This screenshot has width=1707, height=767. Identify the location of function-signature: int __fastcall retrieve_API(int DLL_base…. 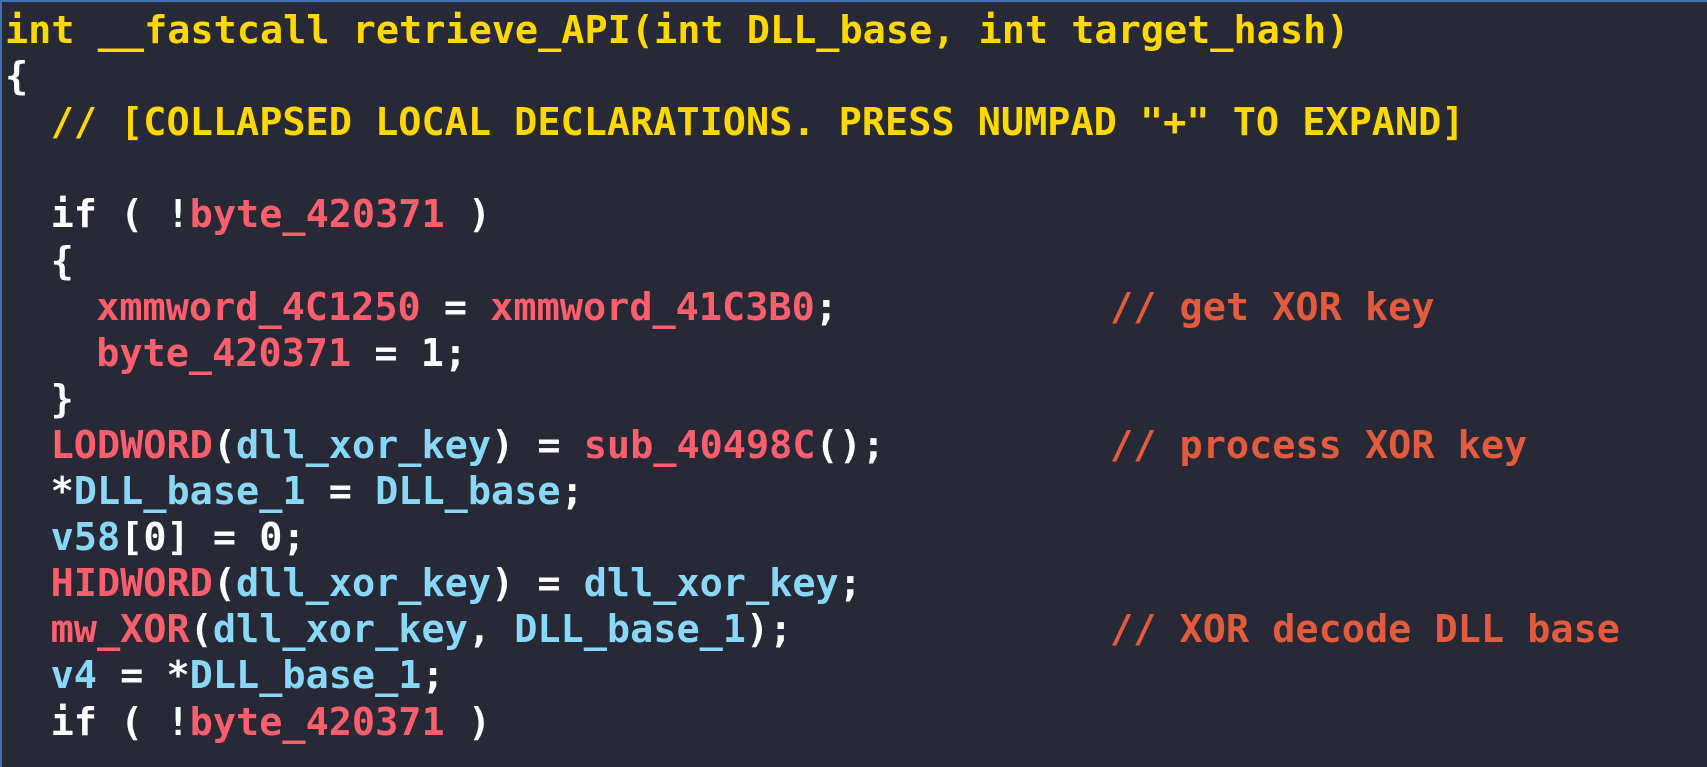
(677, 30).